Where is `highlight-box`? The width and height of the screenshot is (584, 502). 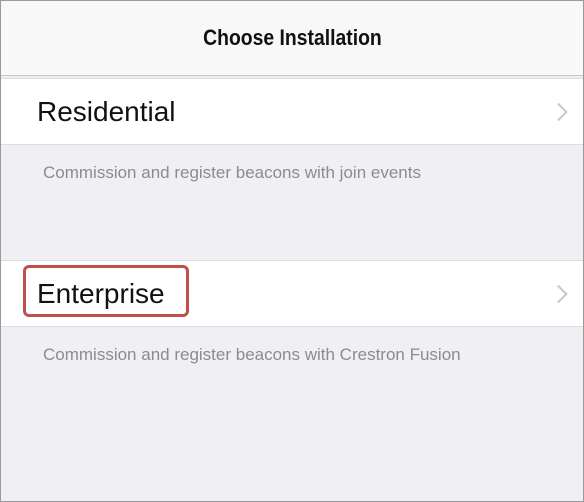 highlight-box is located at coordinates (106, 291).